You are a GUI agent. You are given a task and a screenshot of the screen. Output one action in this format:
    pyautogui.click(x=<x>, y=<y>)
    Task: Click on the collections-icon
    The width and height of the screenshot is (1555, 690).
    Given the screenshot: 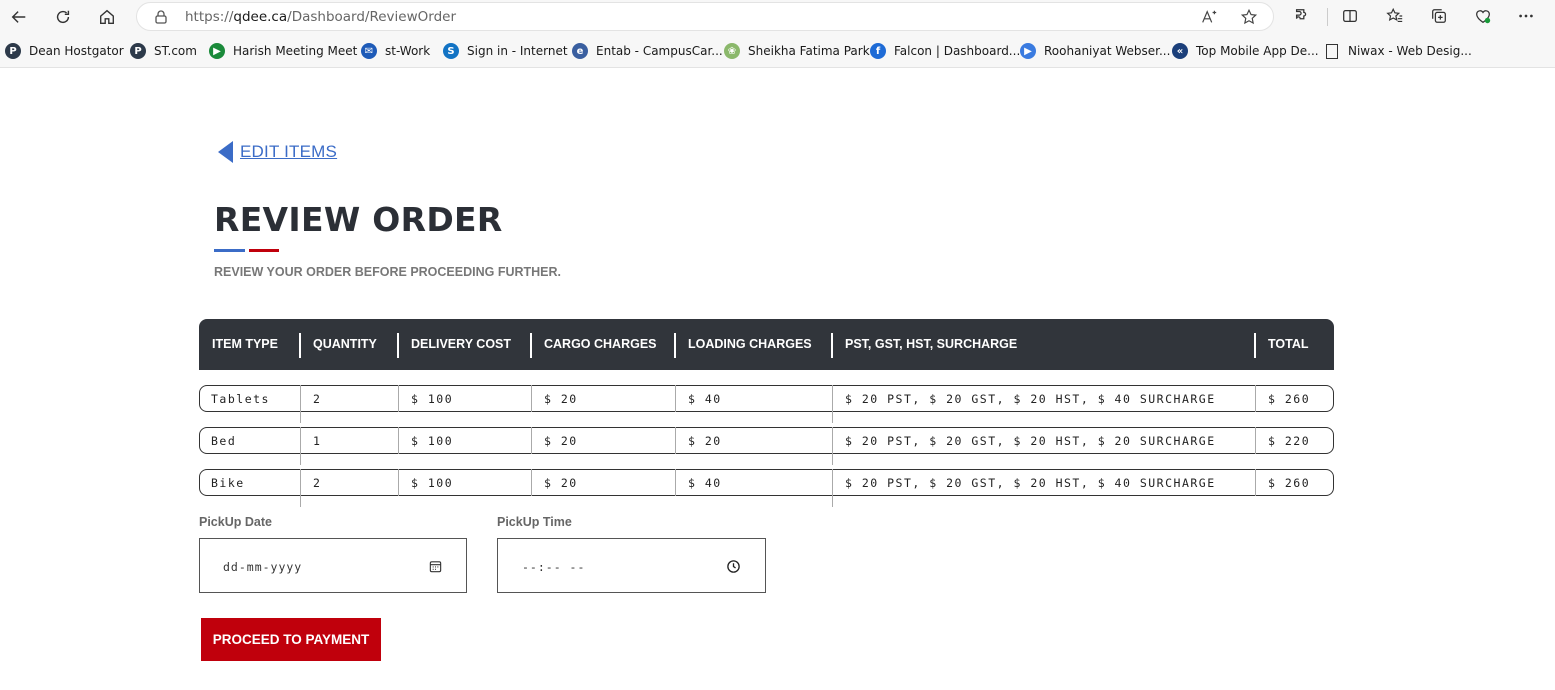 What is the action you would take?
    pyautogui.click(x=1439, y=16)
    